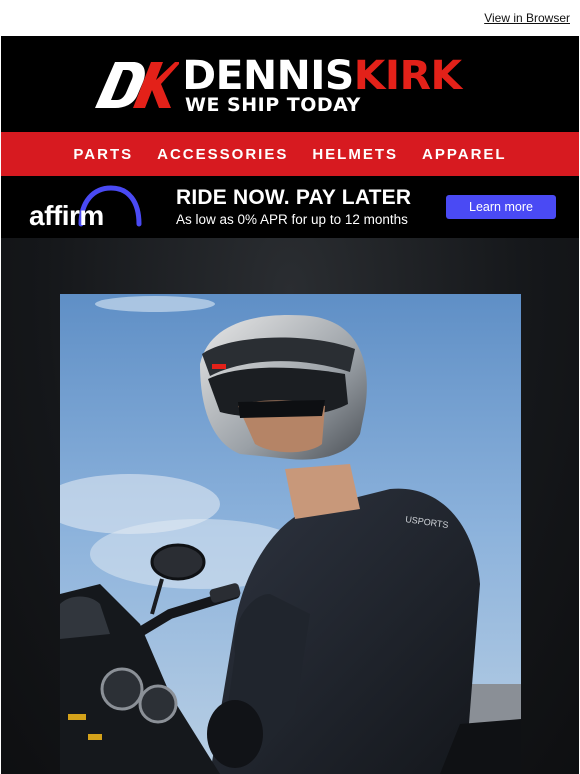 The width and height of the screenshot is (580, 774). Describe the element at coordinates (222, 154) in the screenshot. I see `nav-item-accessories: ACCESSORIES` at that location.